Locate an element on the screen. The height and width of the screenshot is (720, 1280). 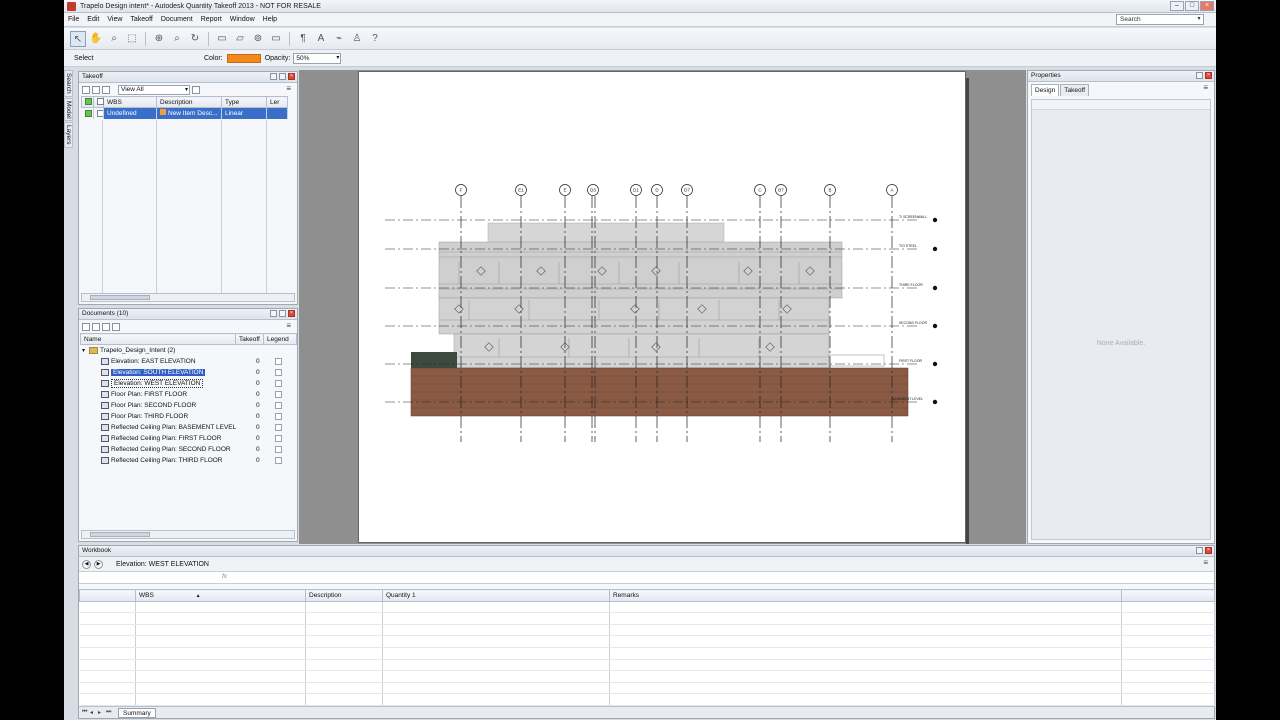
legend-col-header: Legend is located at coordinates (280, 339).